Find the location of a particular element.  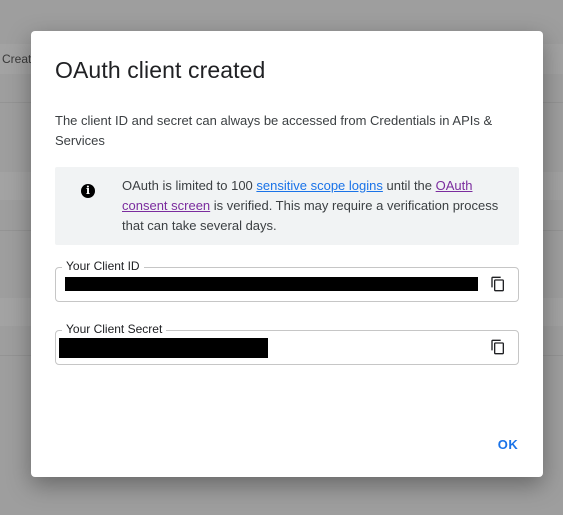

client-id-redacted-value is located at coordinates (271, 284).